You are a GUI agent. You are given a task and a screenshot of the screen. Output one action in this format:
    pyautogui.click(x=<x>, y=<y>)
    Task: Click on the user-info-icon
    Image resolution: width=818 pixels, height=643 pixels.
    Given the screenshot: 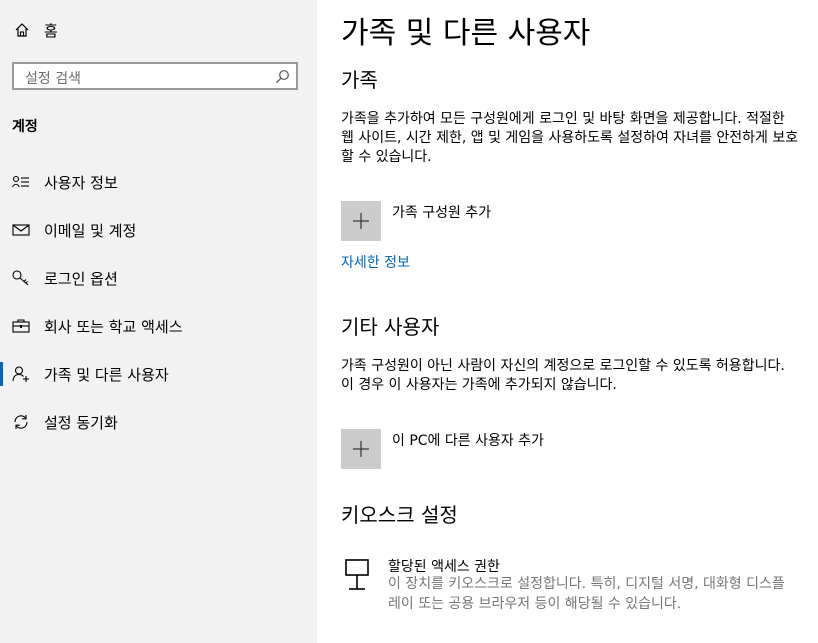 What is the action you would take?
    pyautogui.click(x=20, y=181)
    